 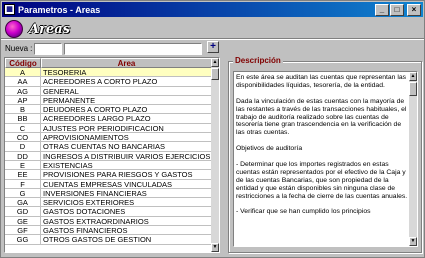 I want to click on table-row: F CUENTAS EMPRESAS VINCULADAS, so click(x=108, y=184).